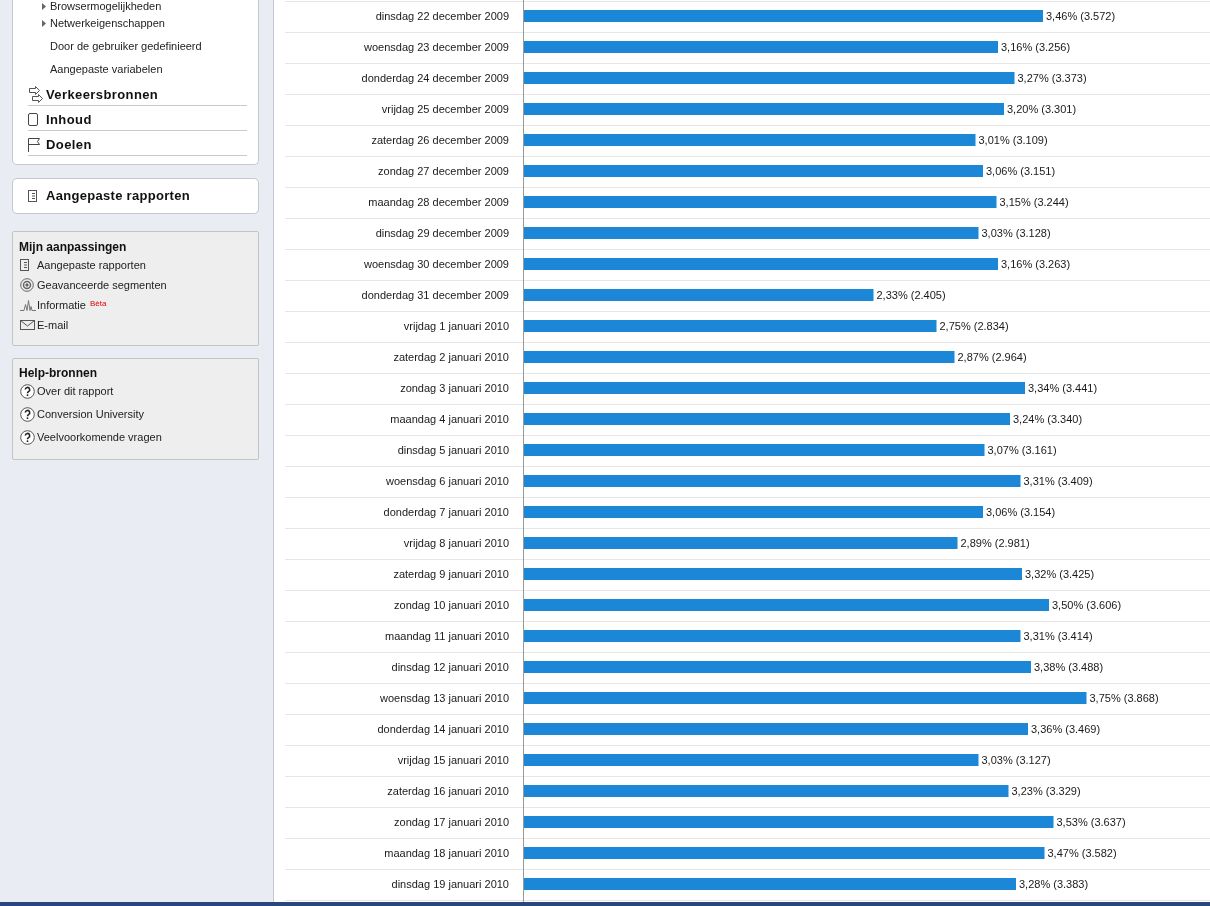 The width and height of the screenshot is (1210, 906). Describe the element at coordinates (73, 247) in the screenshot. I see `panel-title: Mijn aanpassingen` at that location.